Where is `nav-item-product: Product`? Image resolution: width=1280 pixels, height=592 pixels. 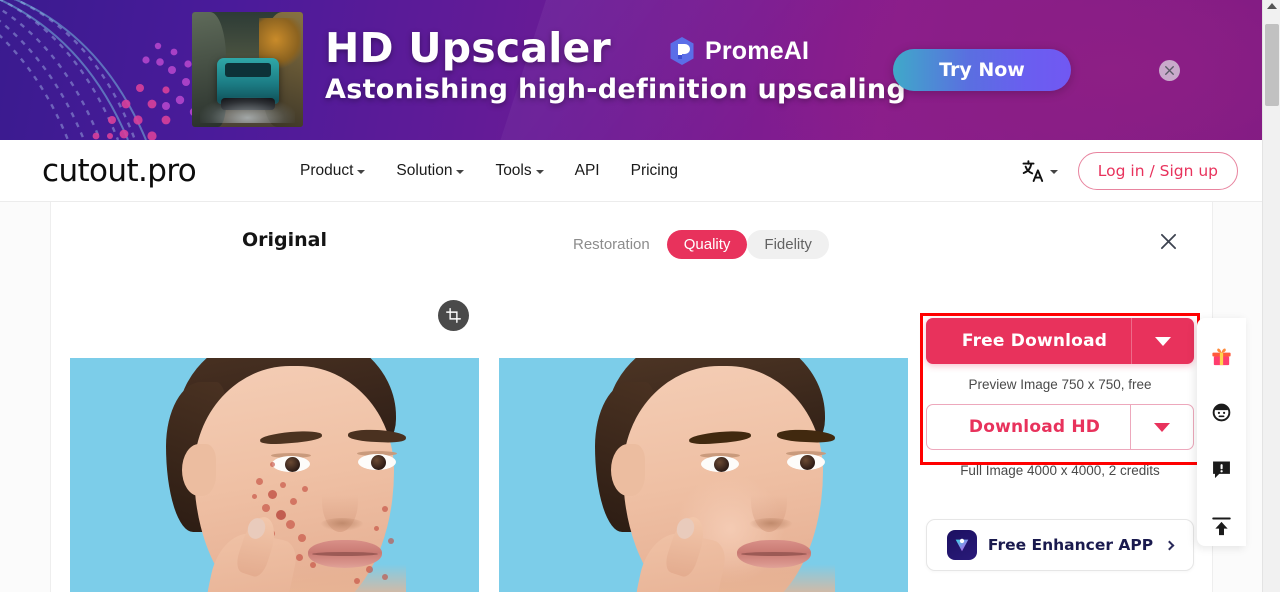 nav-item-product: Product is located at coordinates (333, 170).